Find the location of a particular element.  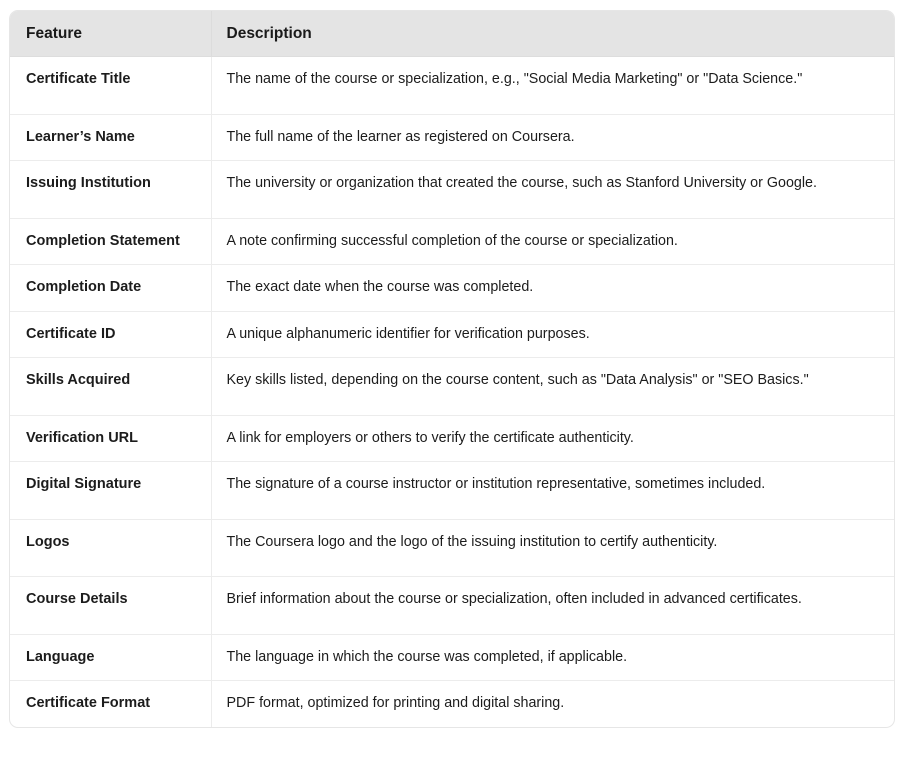

feature-cell: Issuing Institution is located at coordinates (111, 189).